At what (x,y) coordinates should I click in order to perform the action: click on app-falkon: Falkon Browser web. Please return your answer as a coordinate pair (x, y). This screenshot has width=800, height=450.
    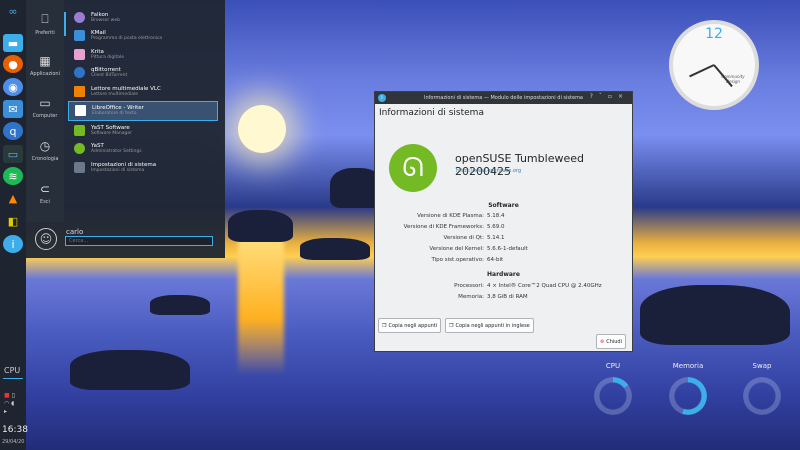
    Looking at the image, I should click on (143, 17).